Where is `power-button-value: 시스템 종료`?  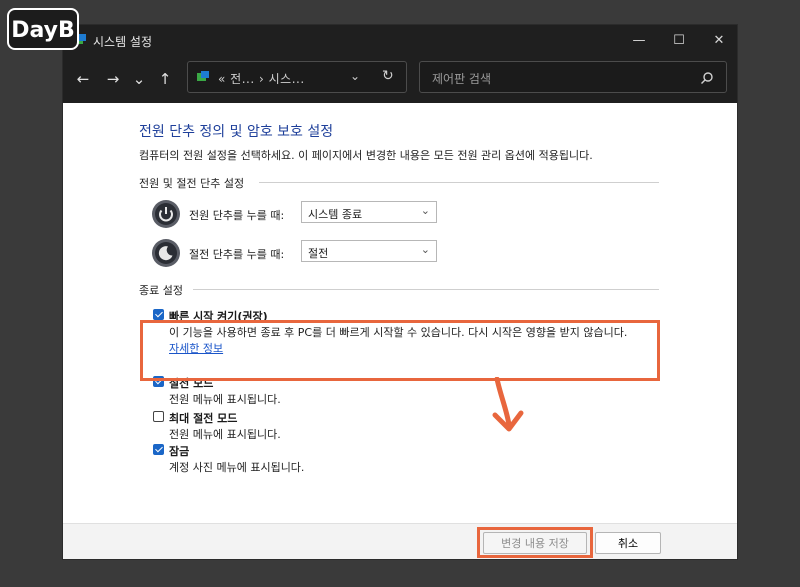 power-button-value: 시스템 종료 is located at coordinates (335, 214).